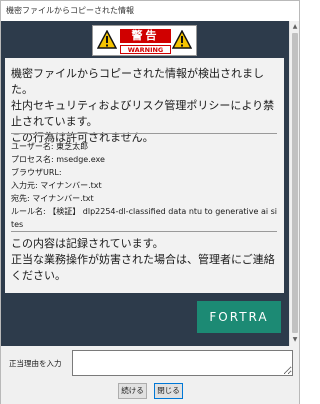 This screenshot has width=320, height=404. Describe the element at coordinates (145, 36) in the screenshot. I see `warning-title-jp: 警告` at that location.